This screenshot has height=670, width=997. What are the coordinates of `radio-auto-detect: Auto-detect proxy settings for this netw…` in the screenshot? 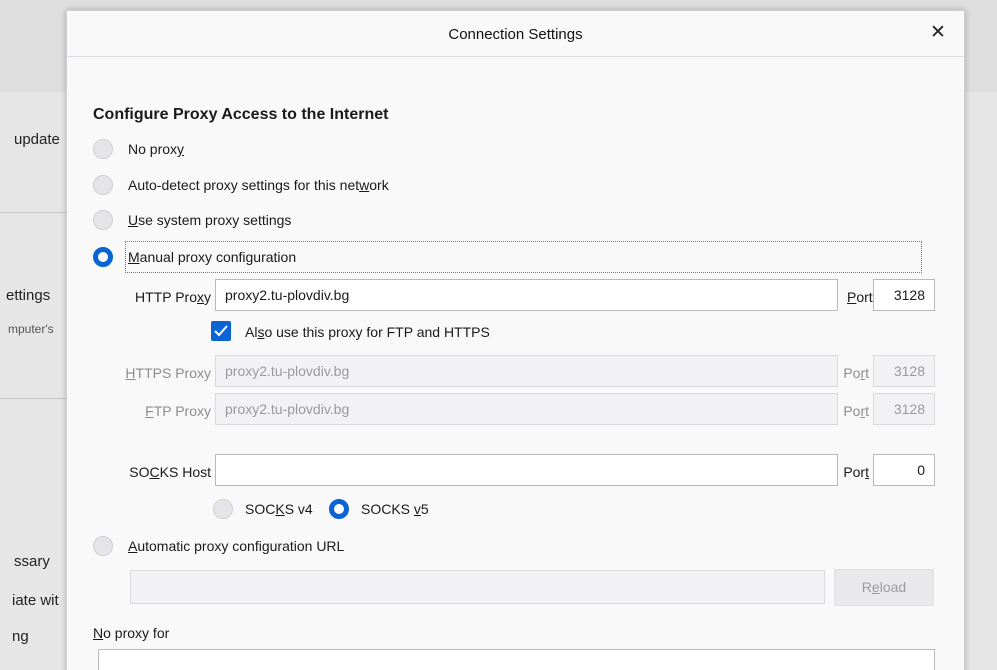 It's located at (241, 185).